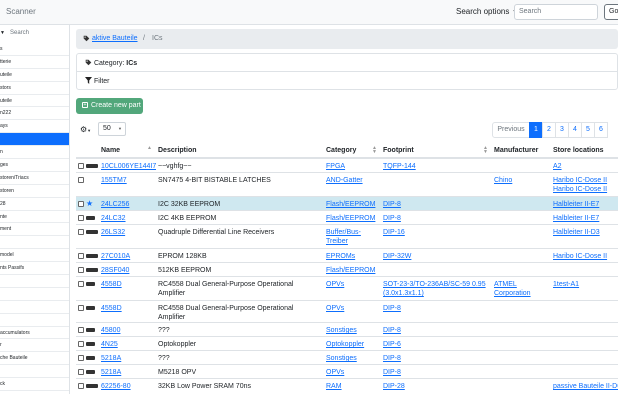 The image size is (618, 394). I want to click on part-category-link: AND-Gatter, so click(344, 180).